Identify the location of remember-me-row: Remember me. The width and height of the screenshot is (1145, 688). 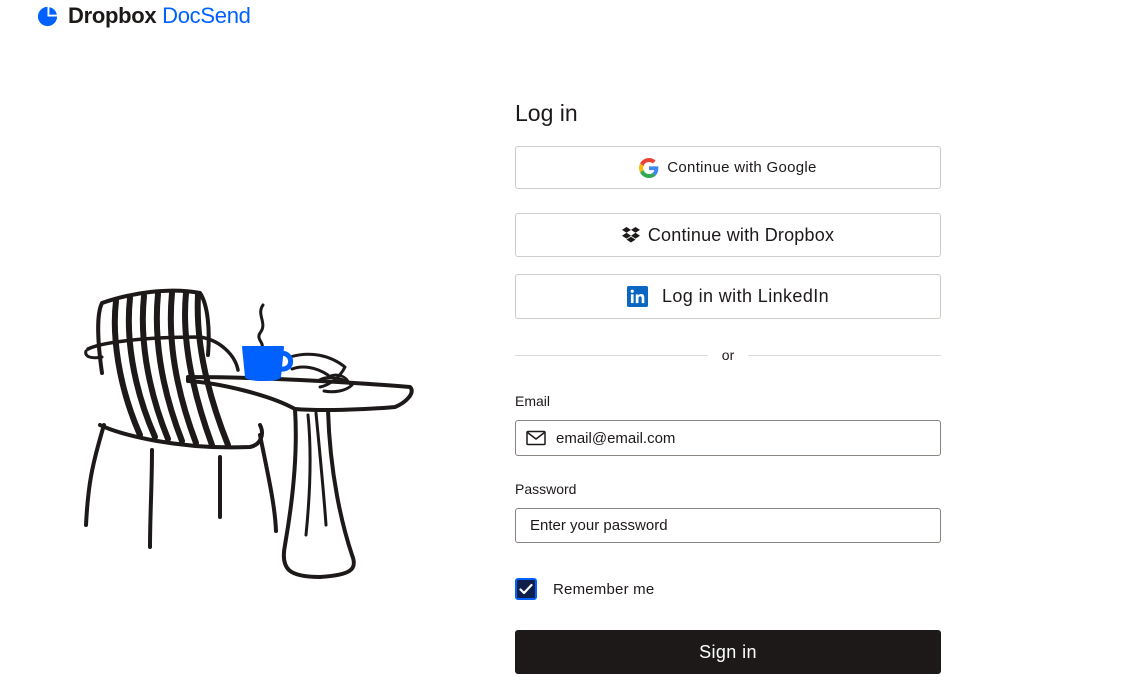
(584, 589).